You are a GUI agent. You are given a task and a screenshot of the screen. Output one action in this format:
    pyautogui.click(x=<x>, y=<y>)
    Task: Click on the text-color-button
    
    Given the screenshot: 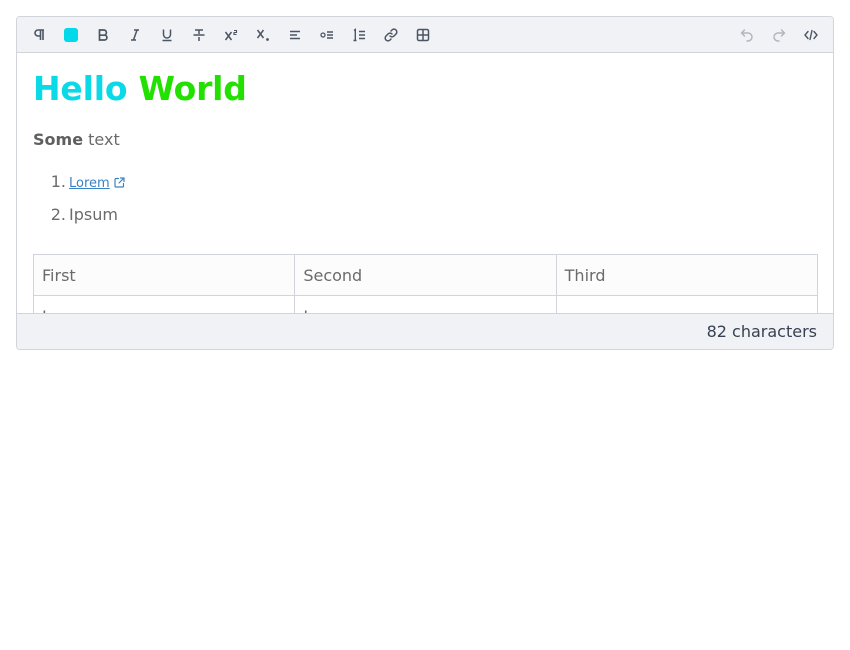 What is the action you would take?
    pyautogui.click(x=71, y=35)
    